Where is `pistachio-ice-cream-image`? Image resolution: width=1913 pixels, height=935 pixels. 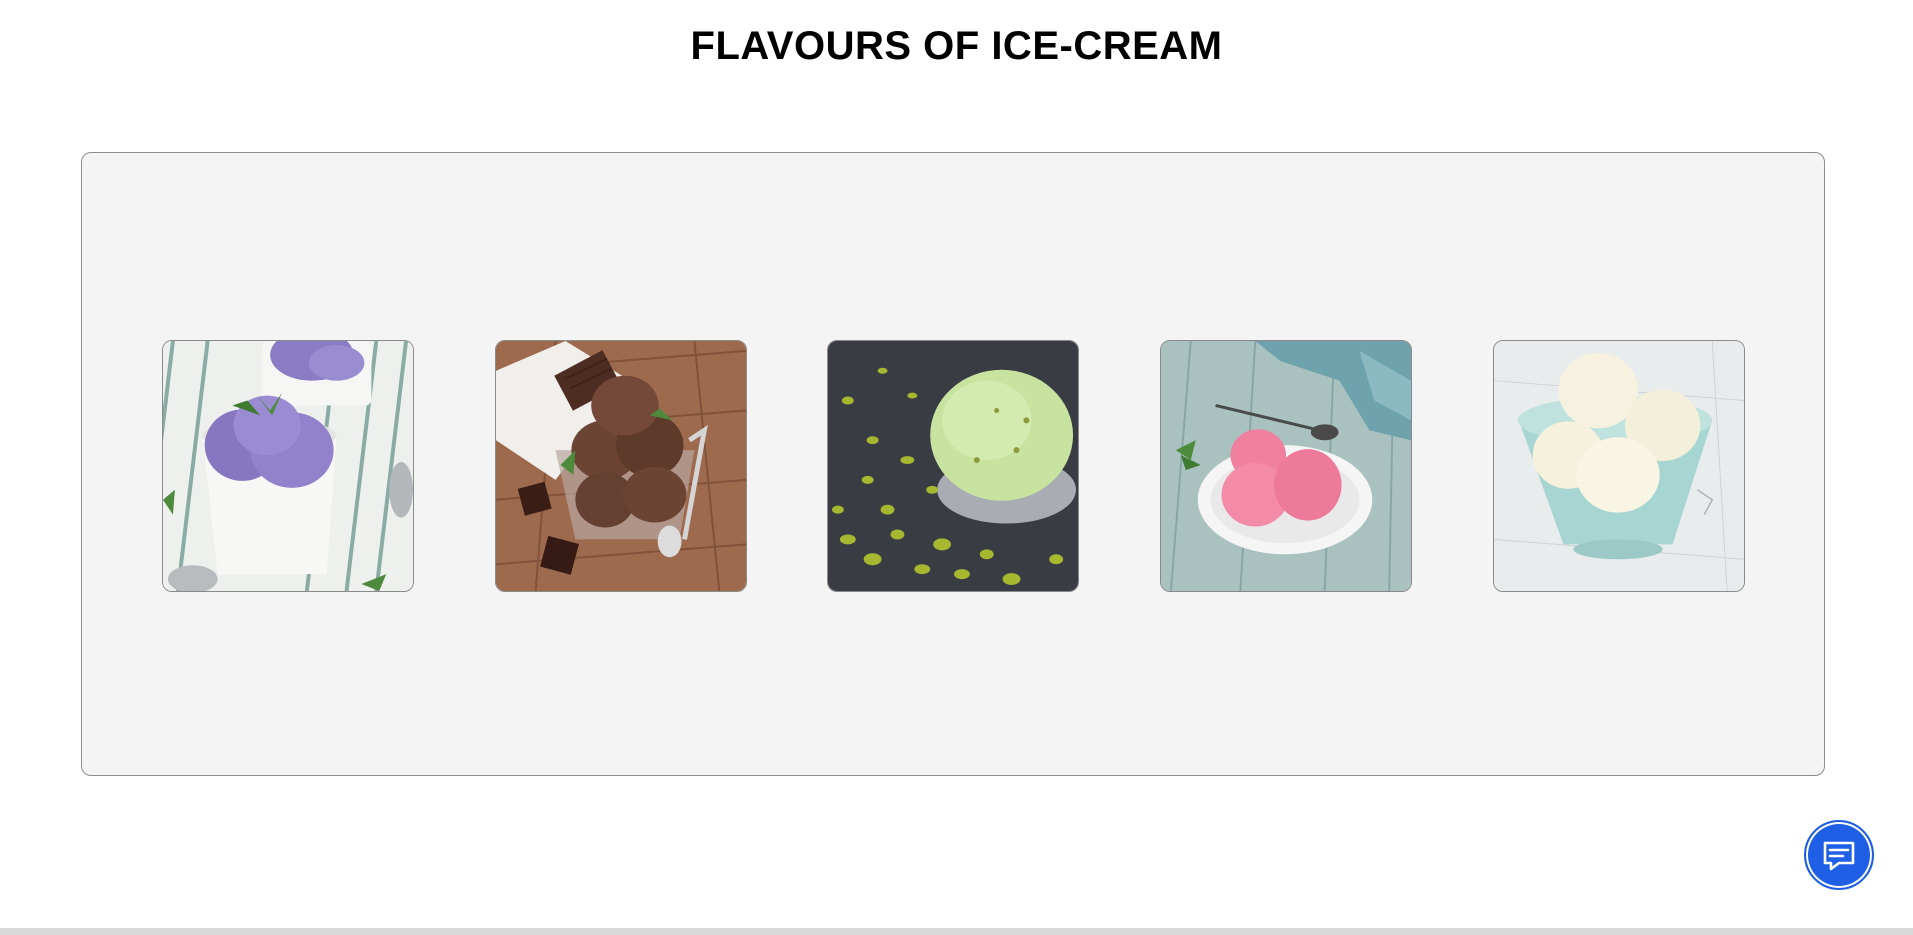
pistachio-ice-cream-image is located at coordinates (953, 466).